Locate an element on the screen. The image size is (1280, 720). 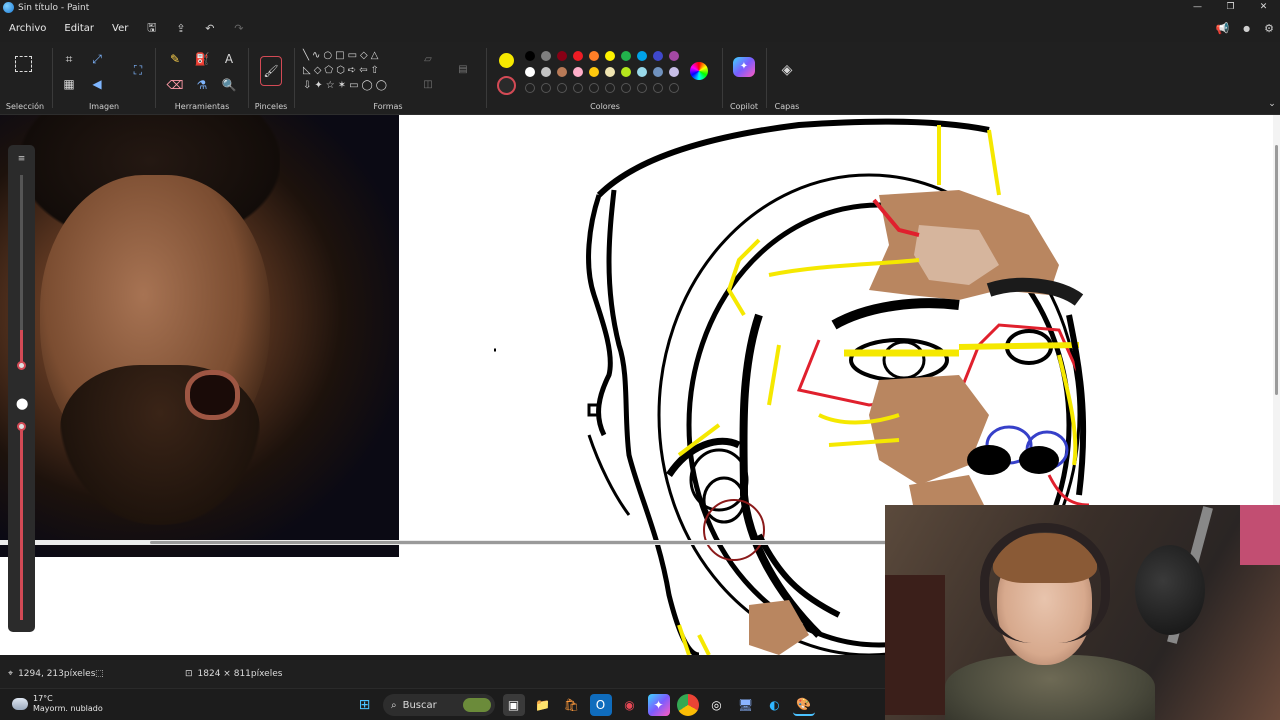
brushes-group: 🖌 Pinceles is located at coordinates (271, 78).